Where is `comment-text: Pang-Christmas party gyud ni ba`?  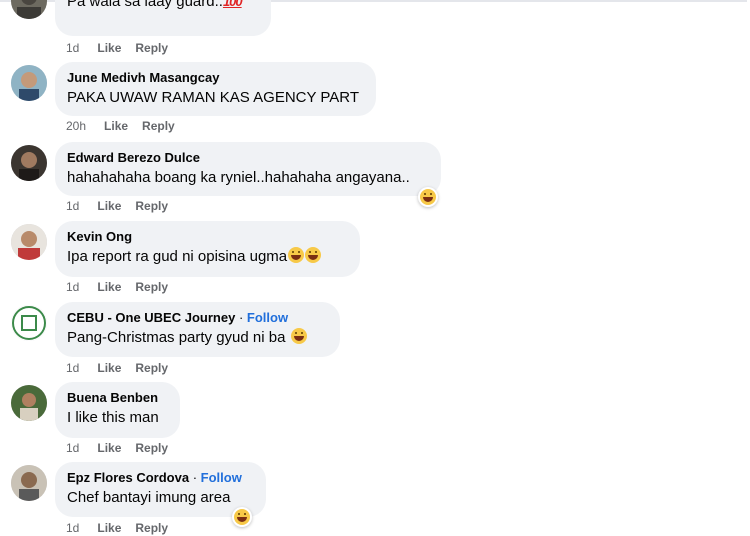
comment-text: Pang-Christmas party gyud ni ba is located at coordinates (197, 338).